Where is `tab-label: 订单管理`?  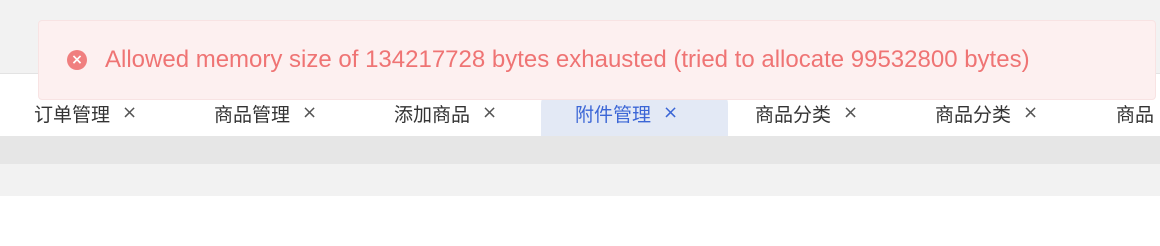 tab-label: 订单管理 is located at coordinates (72, 114).